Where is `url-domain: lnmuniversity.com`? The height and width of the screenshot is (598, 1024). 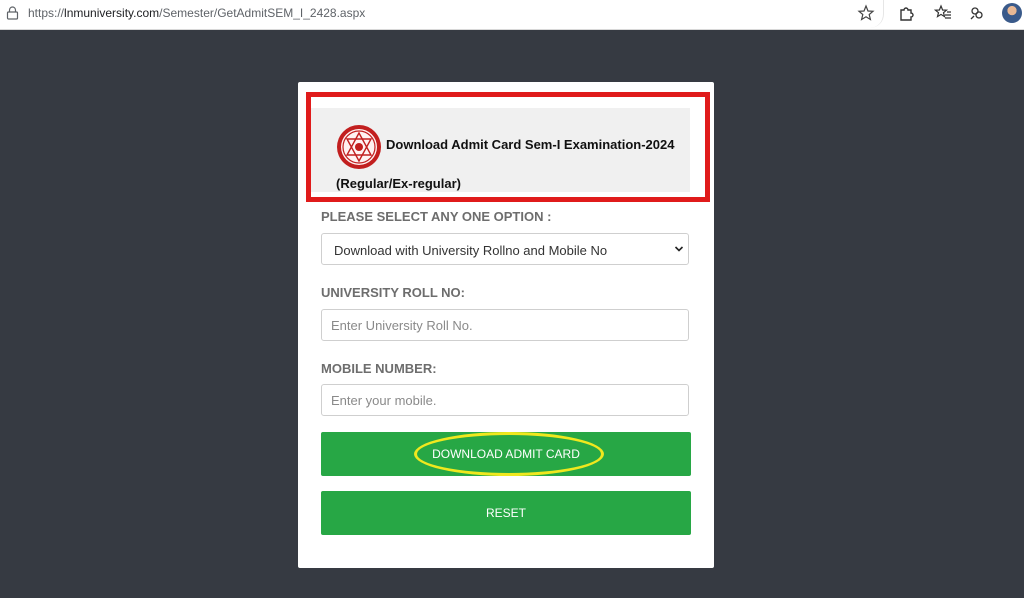 url-domain: lnmuniversity.com is located at coordinates (112, 13).